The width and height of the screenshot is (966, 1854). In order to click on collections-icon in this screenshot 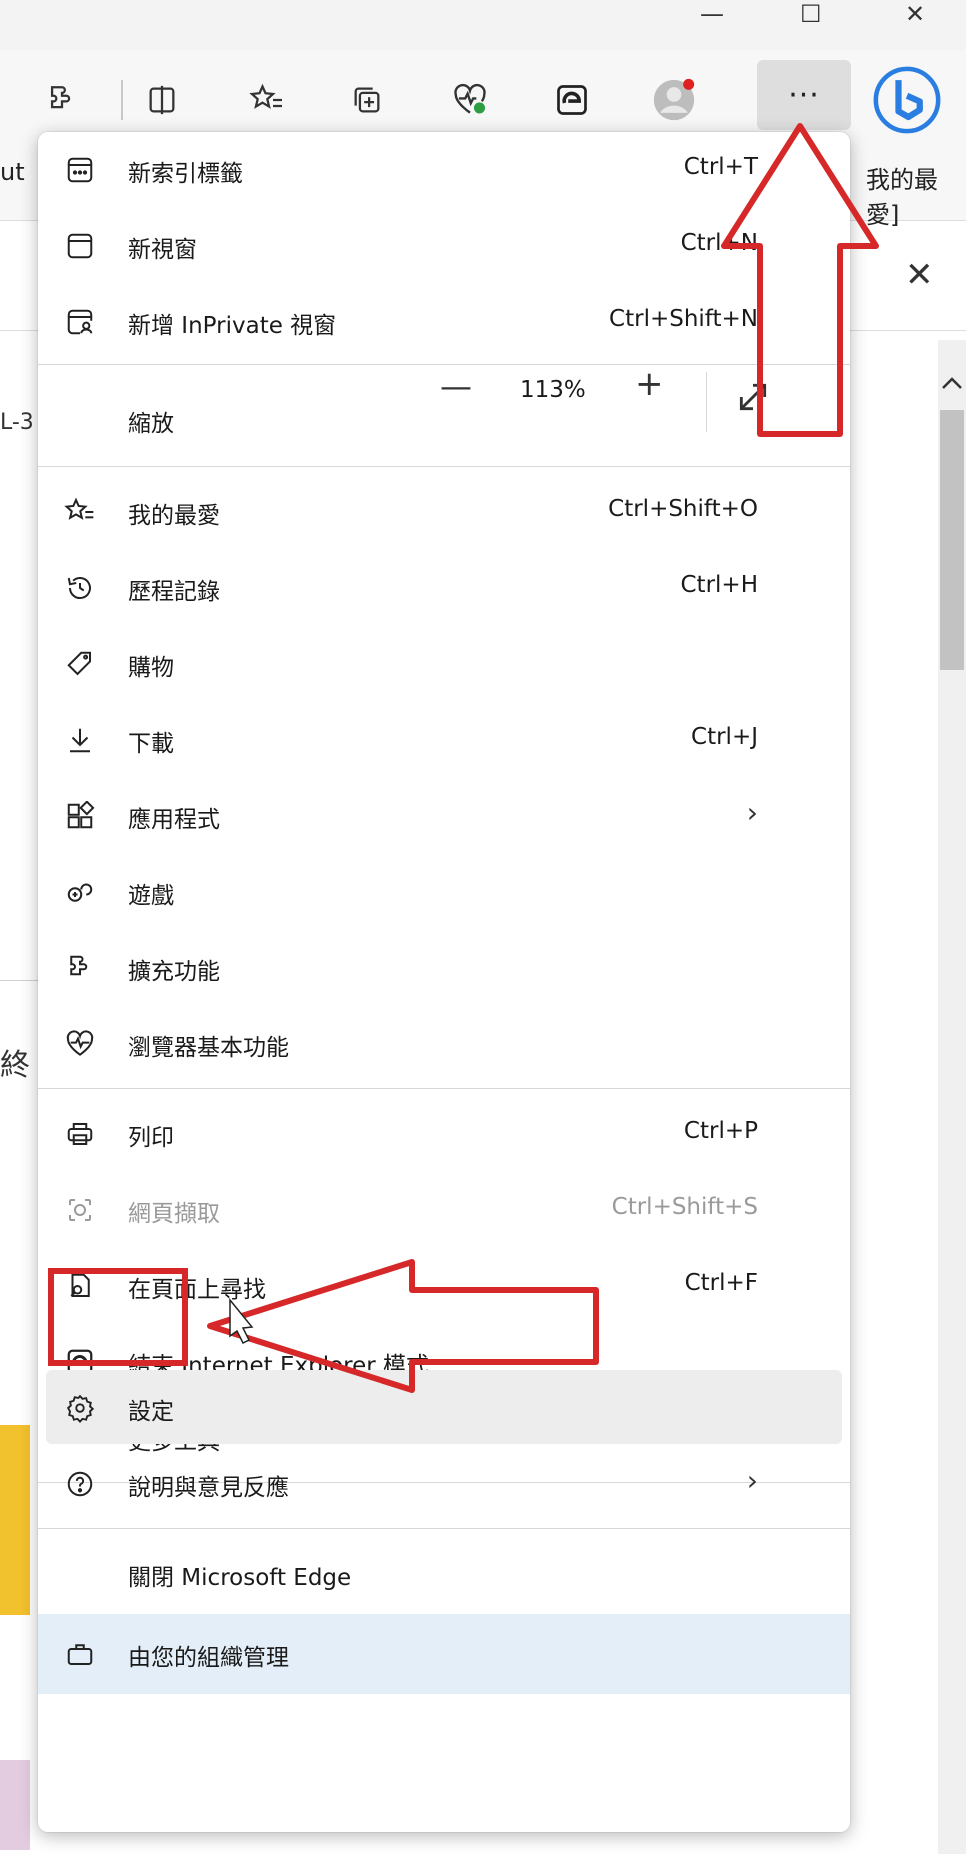, I will do `click(367, 100)`.